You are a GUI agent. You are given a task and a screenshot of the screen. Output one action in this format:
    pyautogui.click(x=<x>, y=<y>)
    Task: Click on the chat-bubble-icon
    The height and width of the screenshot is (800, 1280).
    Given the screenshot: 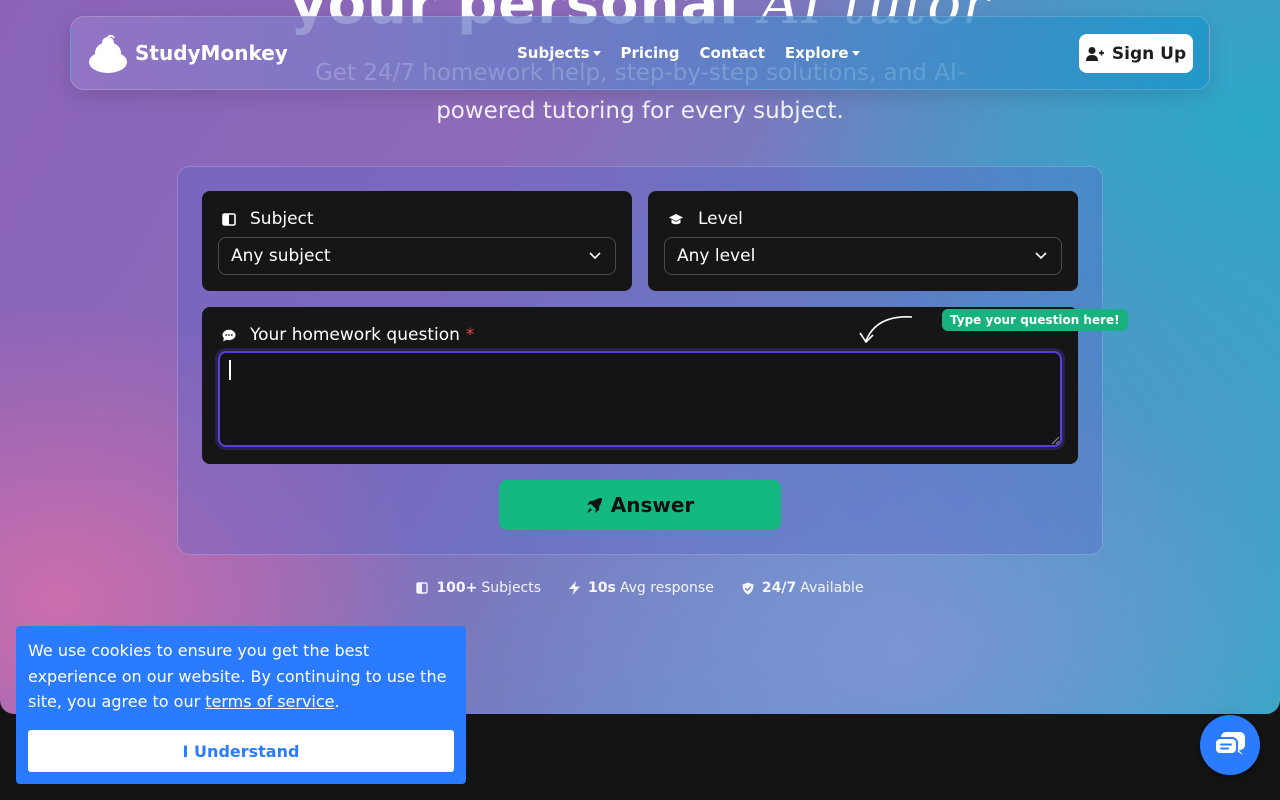 What is the action you would take?
    pyautogui.click(x=229, y=335)
    